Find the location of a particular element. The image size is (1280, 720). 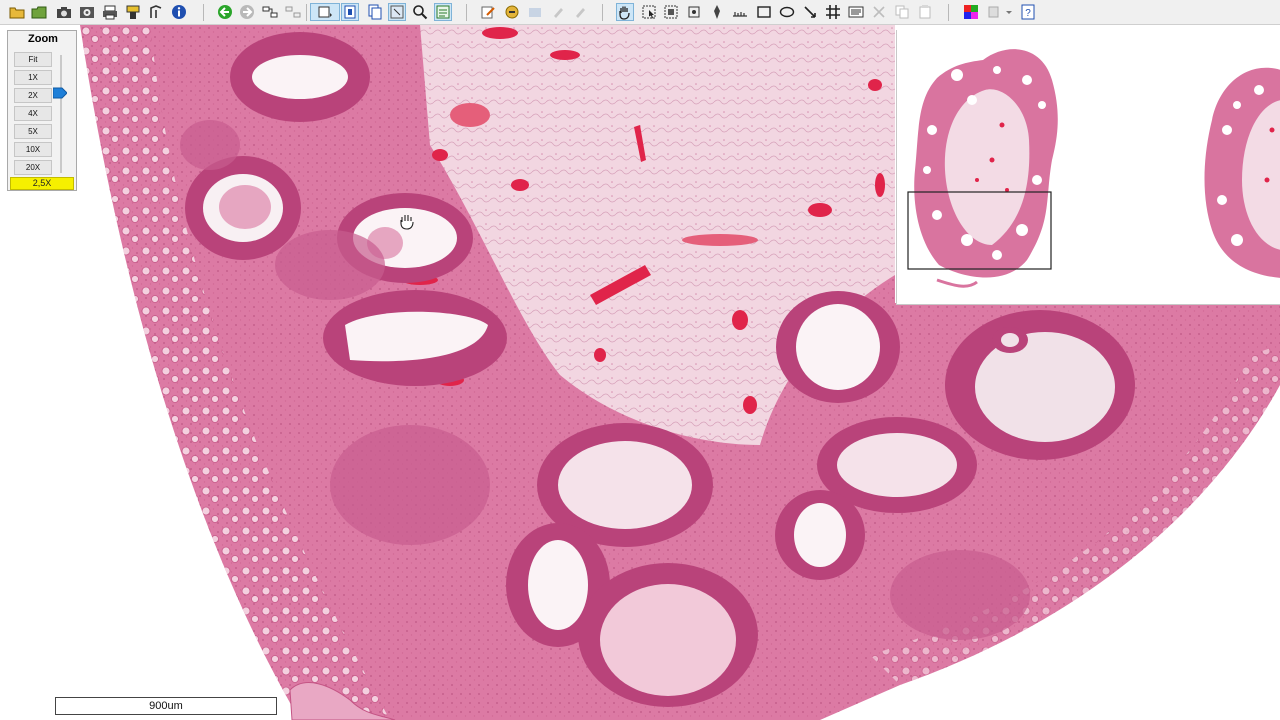

report-icon is located at coordinates (375, 12).